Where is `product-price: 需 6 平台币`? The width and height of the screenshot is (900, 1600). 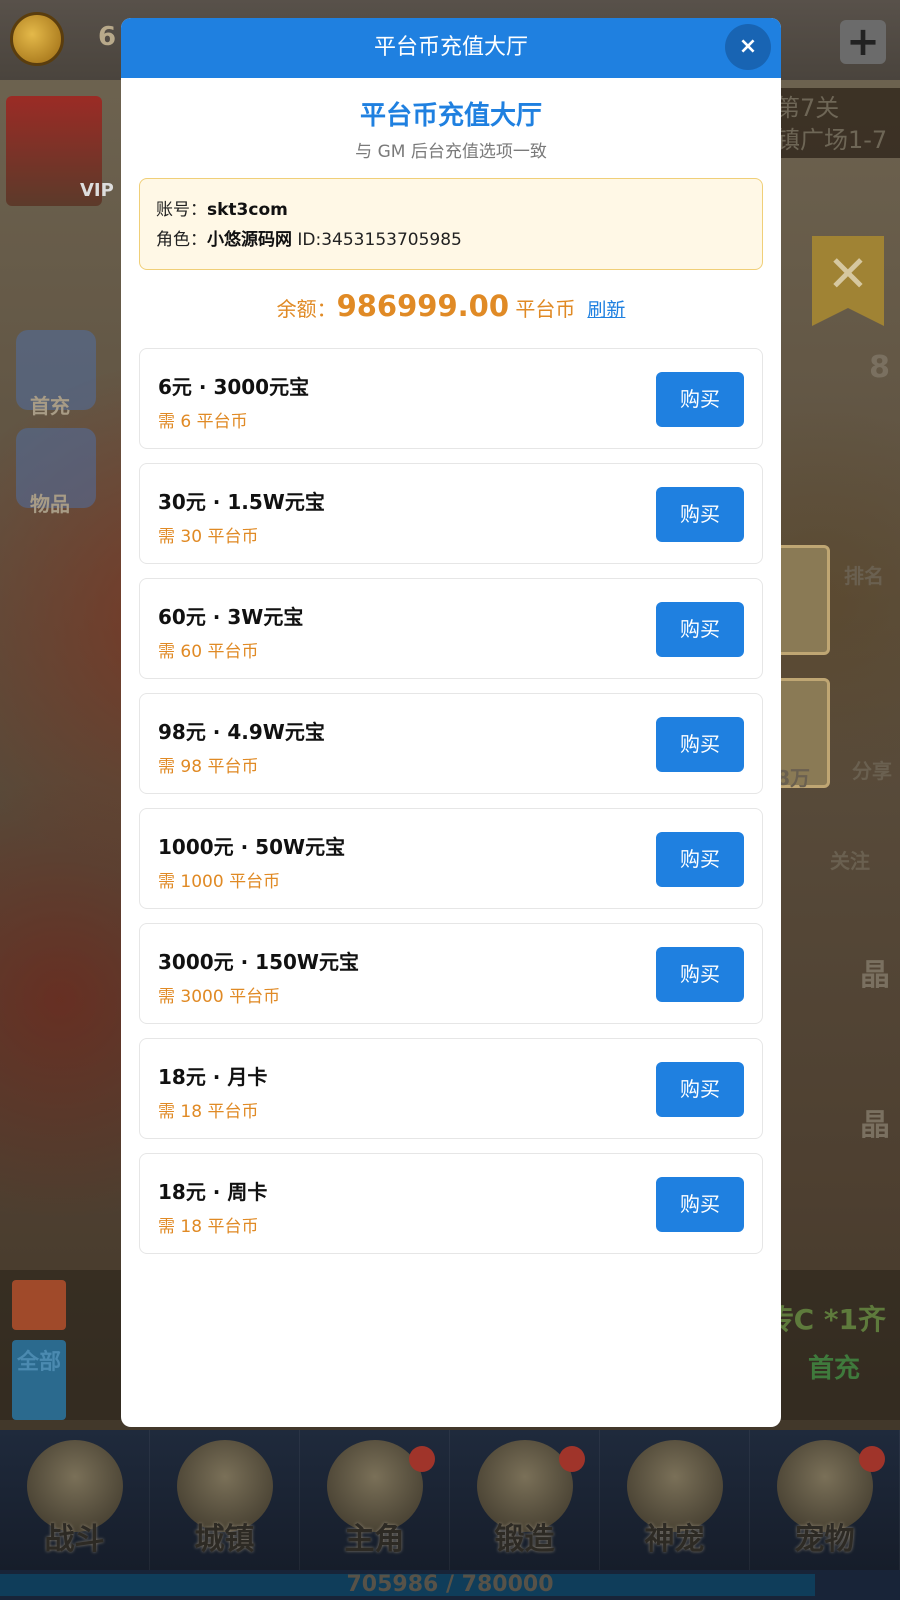
product-price: 需 6 平台币 is located at coordinates (203, 422).